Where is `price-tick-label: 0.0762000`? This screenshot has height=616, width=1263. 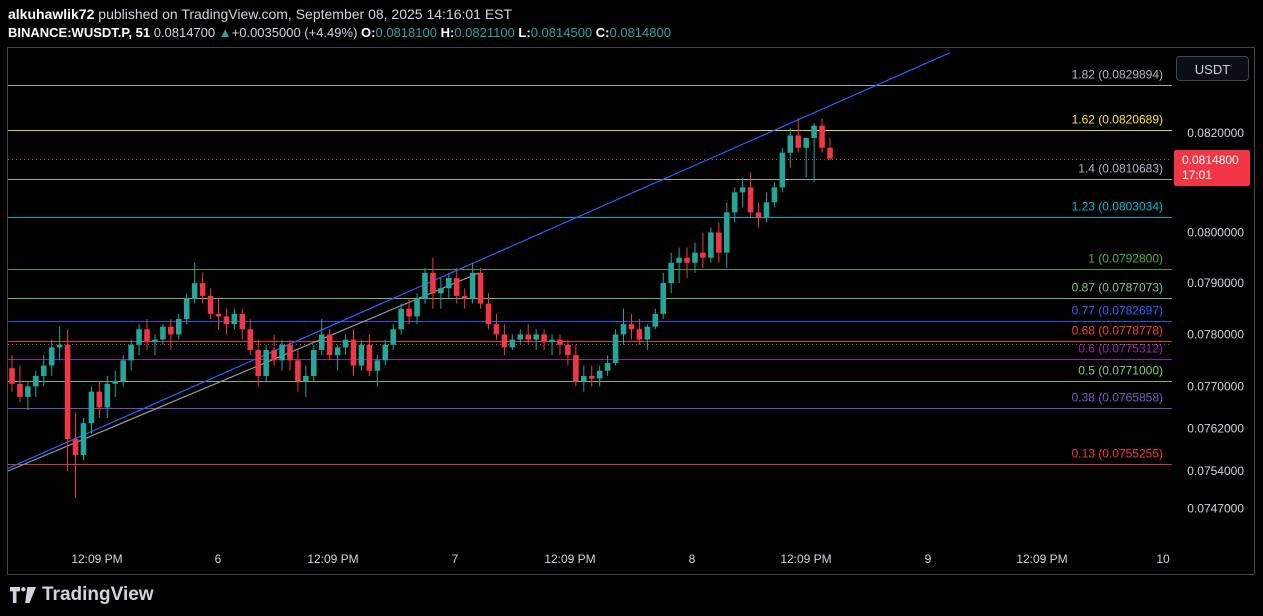 price-tick-label: 0.0762000 is located at coordinates (1215, 428).